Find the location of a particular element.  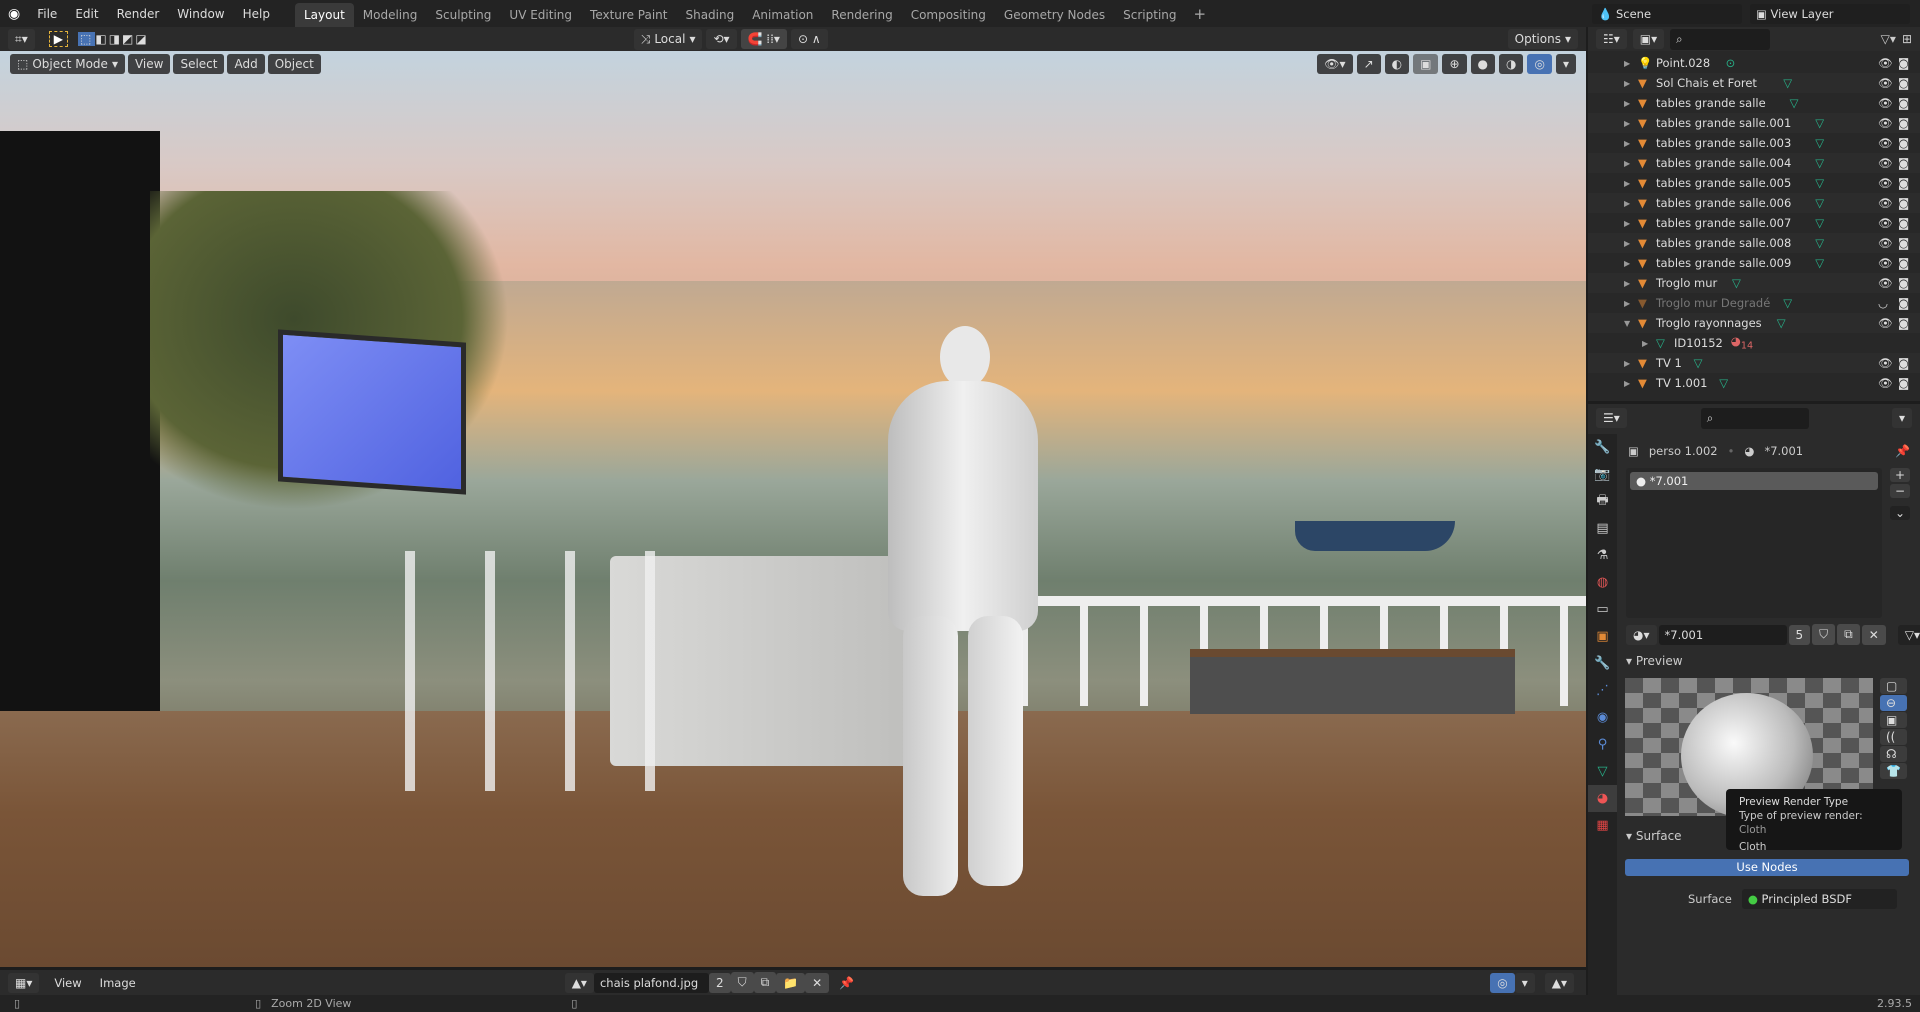

tab-data: ▽ is located at coordinates (1602, 771).